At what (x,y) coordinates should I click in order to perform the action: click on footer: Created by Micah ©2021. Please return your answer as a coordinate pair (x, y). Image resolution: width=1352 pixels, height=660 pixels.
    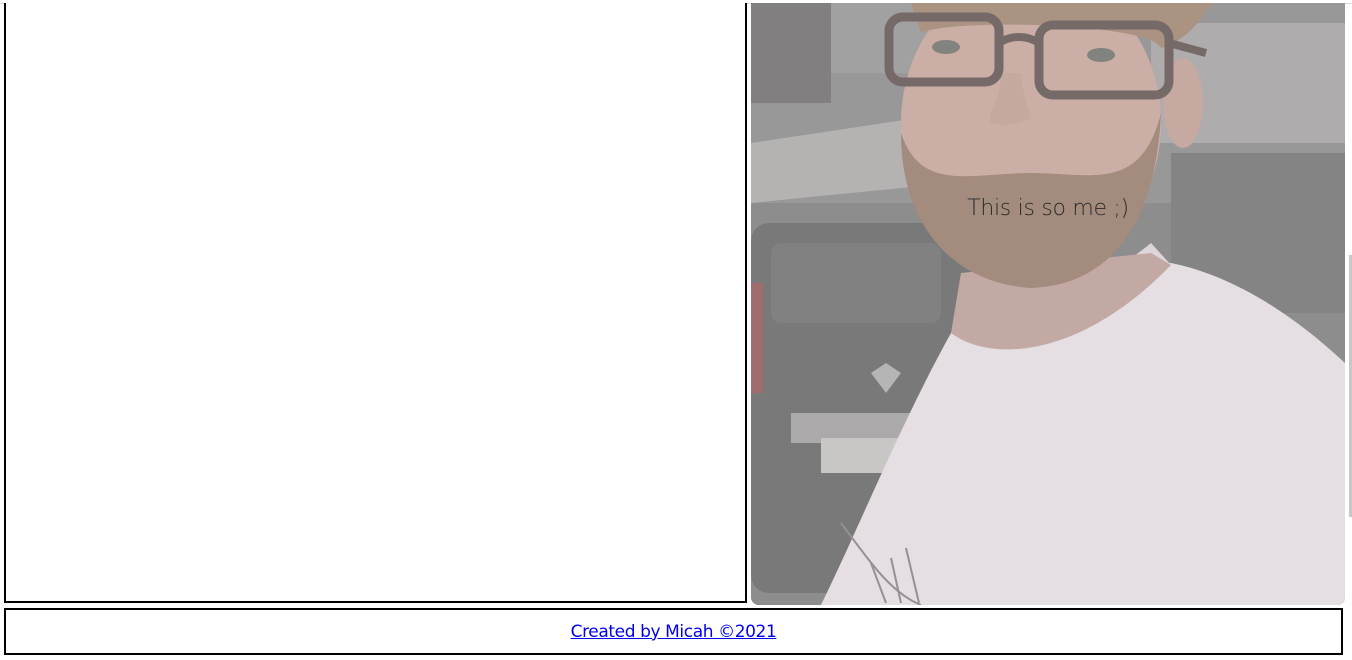
    Looking at the image, I should click on (673, 631).